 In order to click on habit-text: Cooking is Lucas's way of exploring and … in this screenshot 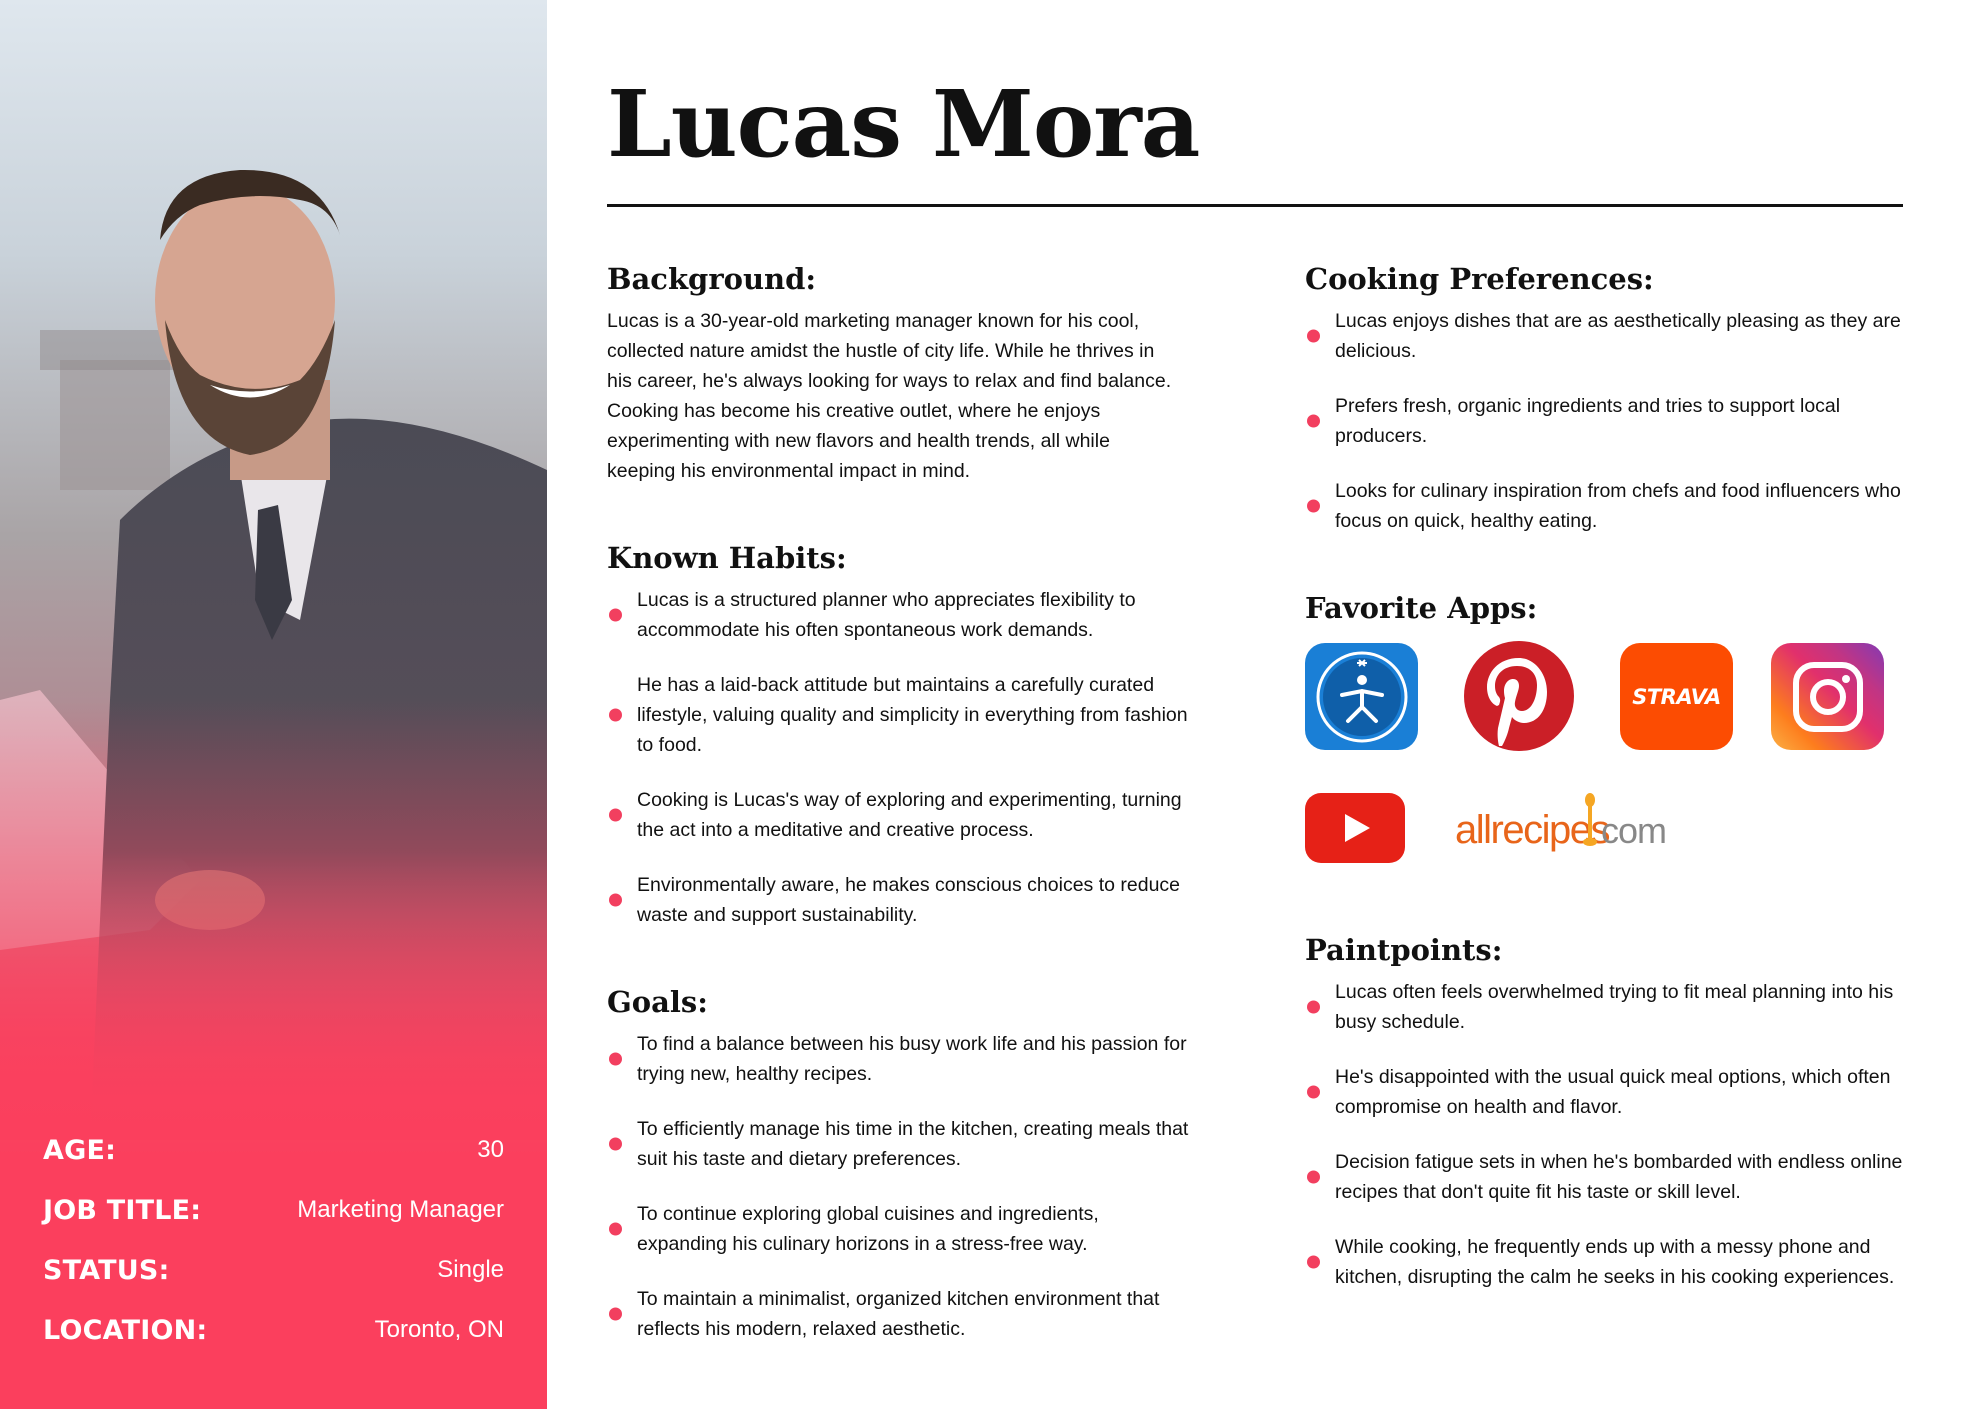, I will do `click(909, 815)`.